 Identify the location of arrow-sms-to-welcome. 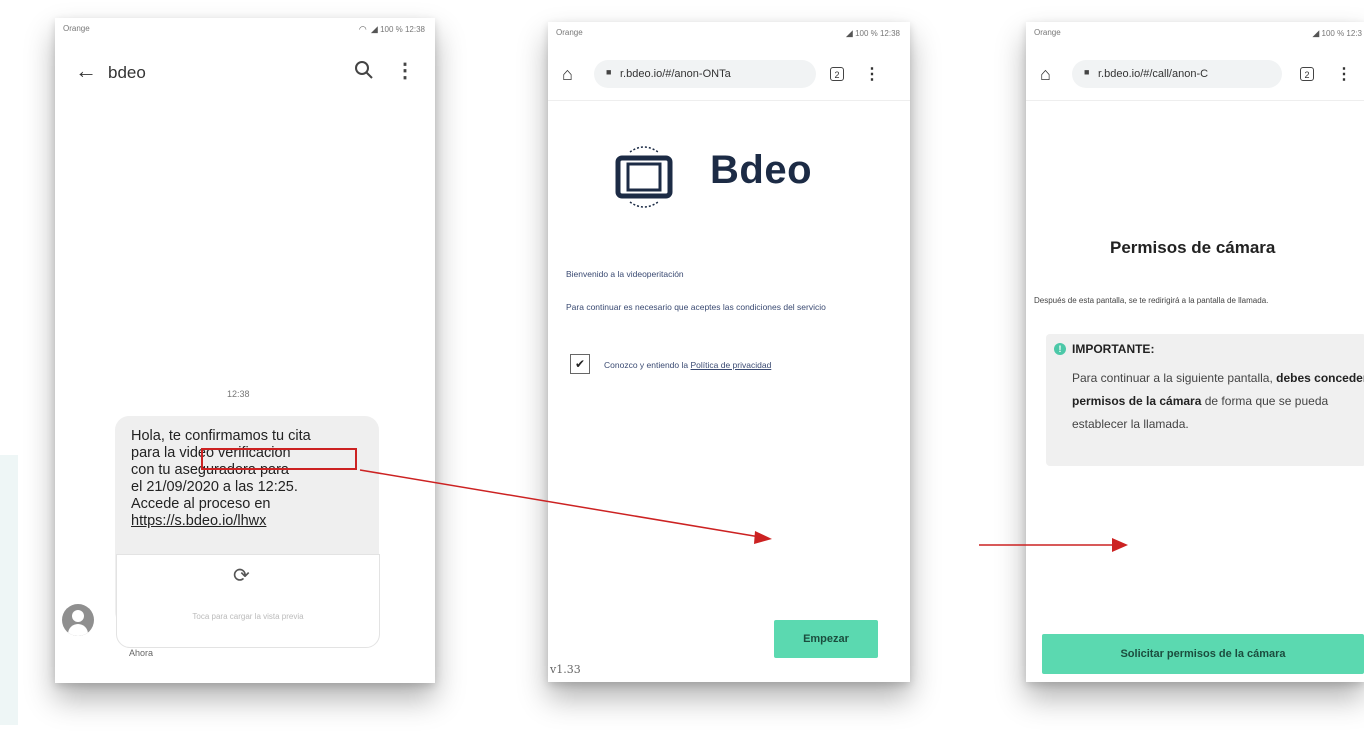
(565, 506).